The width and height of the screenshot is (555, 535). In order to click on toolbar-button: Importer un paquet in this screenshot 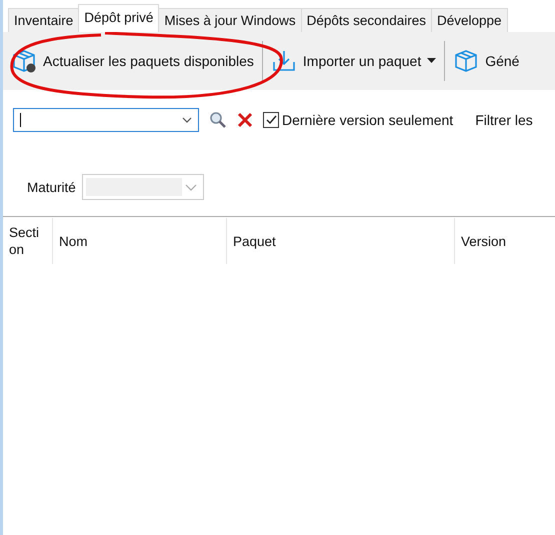, I will do `click(353, 61)`.